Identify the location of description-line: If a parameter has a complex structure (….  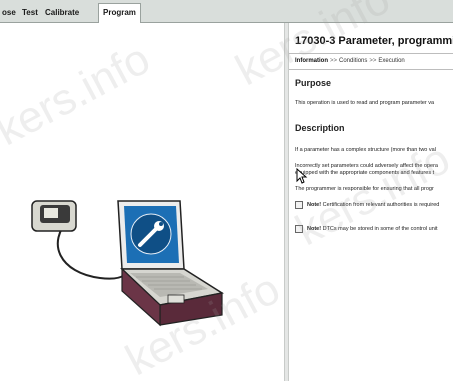
(365, 150).